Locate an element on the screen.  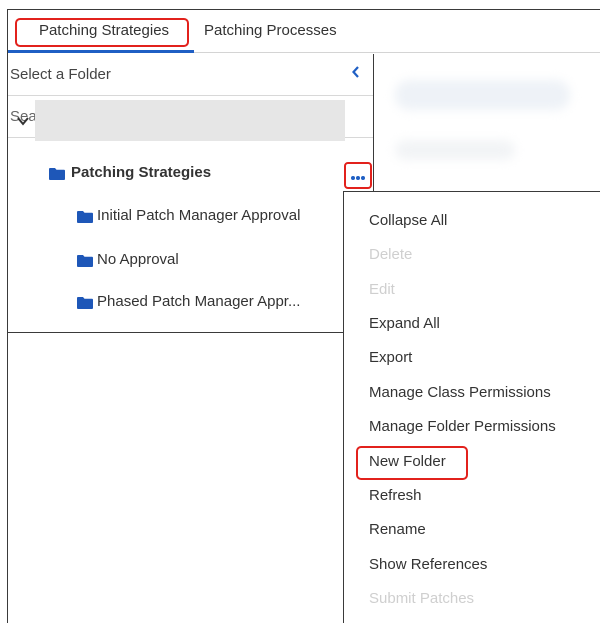
menu-item-delete: Delete is located at coordinates (391, 254).